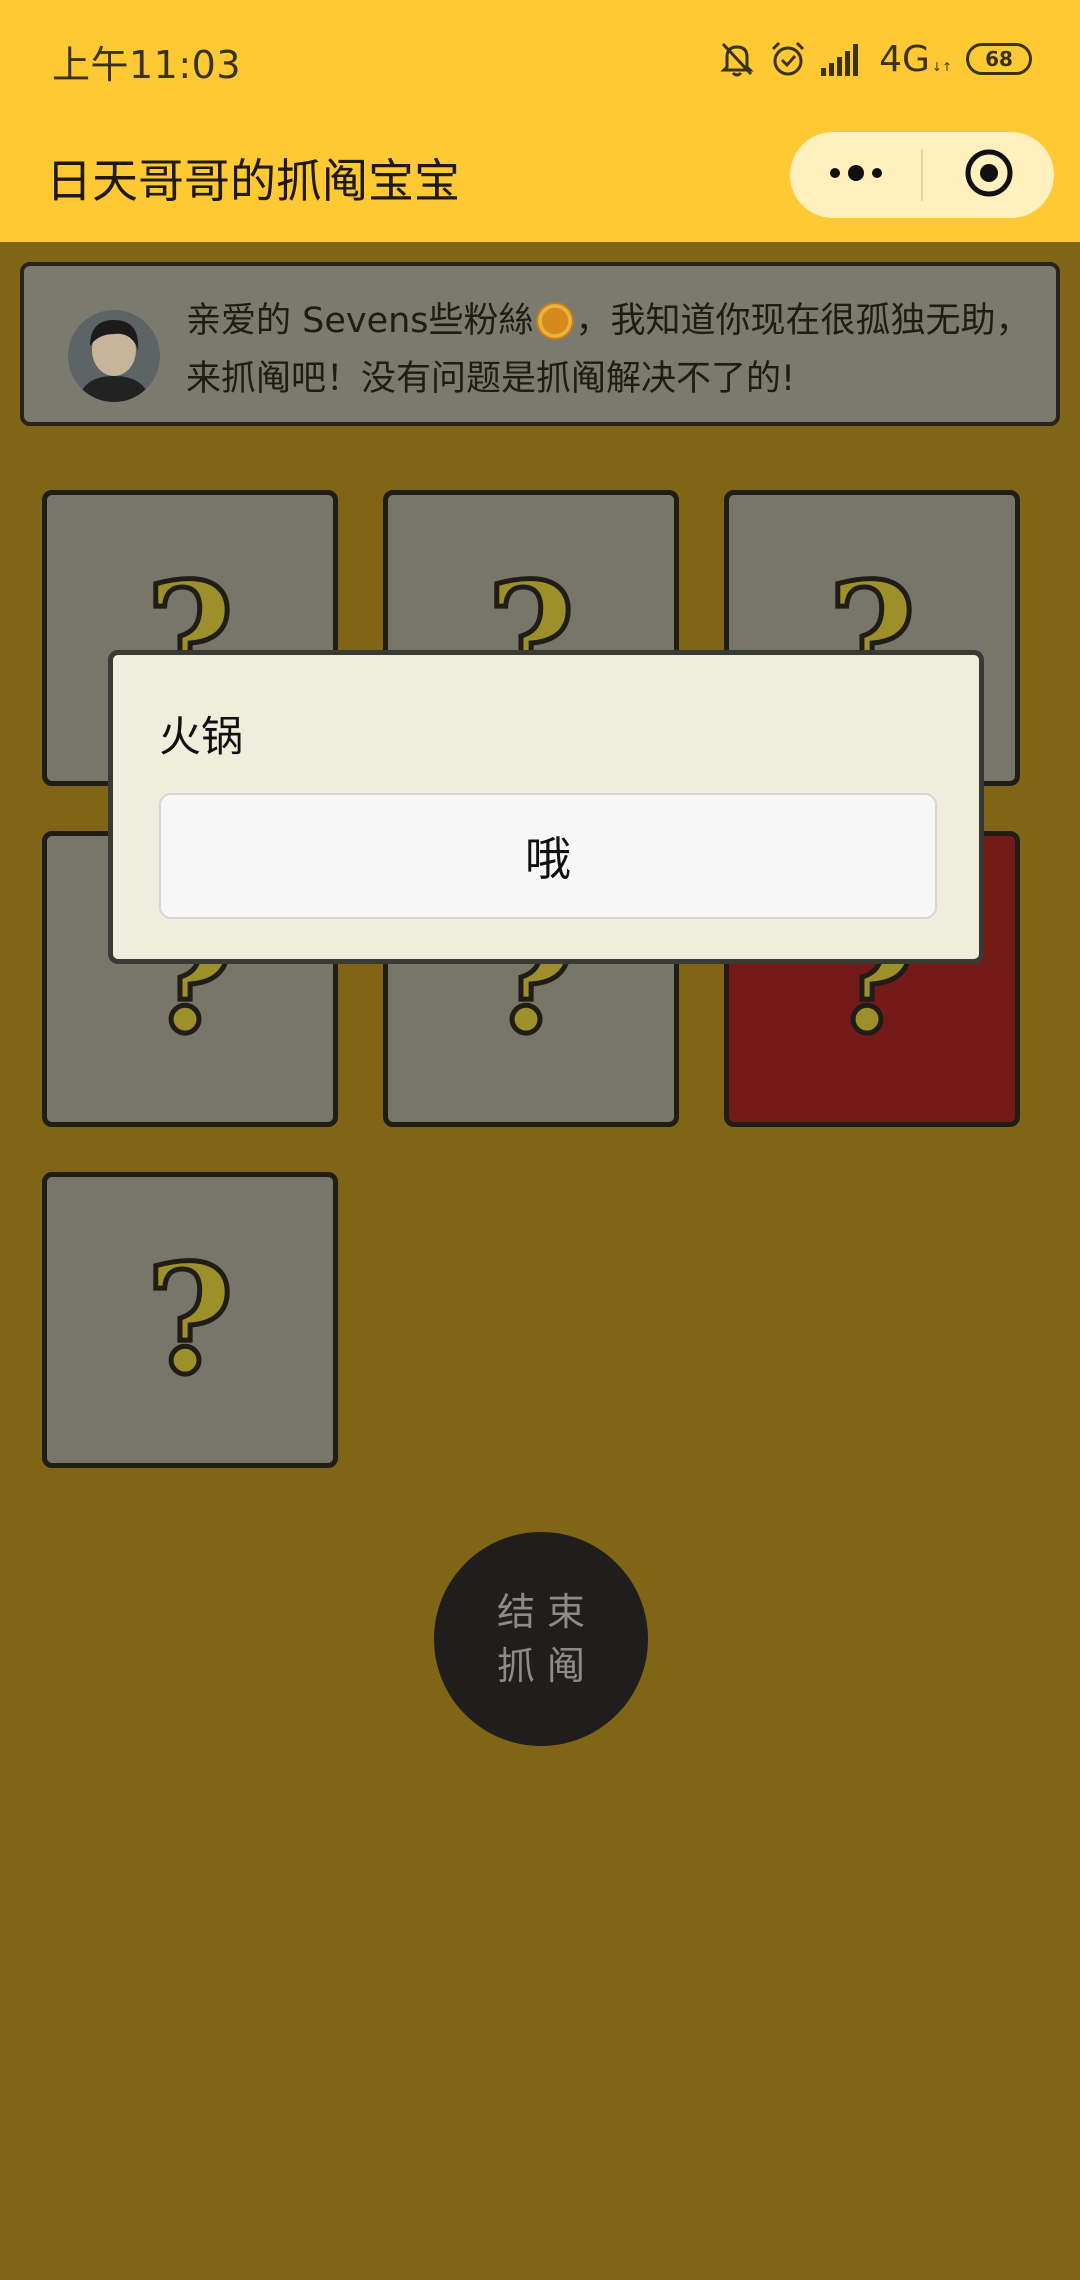  What do you see at coordinates (548, 856) in the screenshot?
I see `confirm-button: 哦` at bounding box center [548, 856].